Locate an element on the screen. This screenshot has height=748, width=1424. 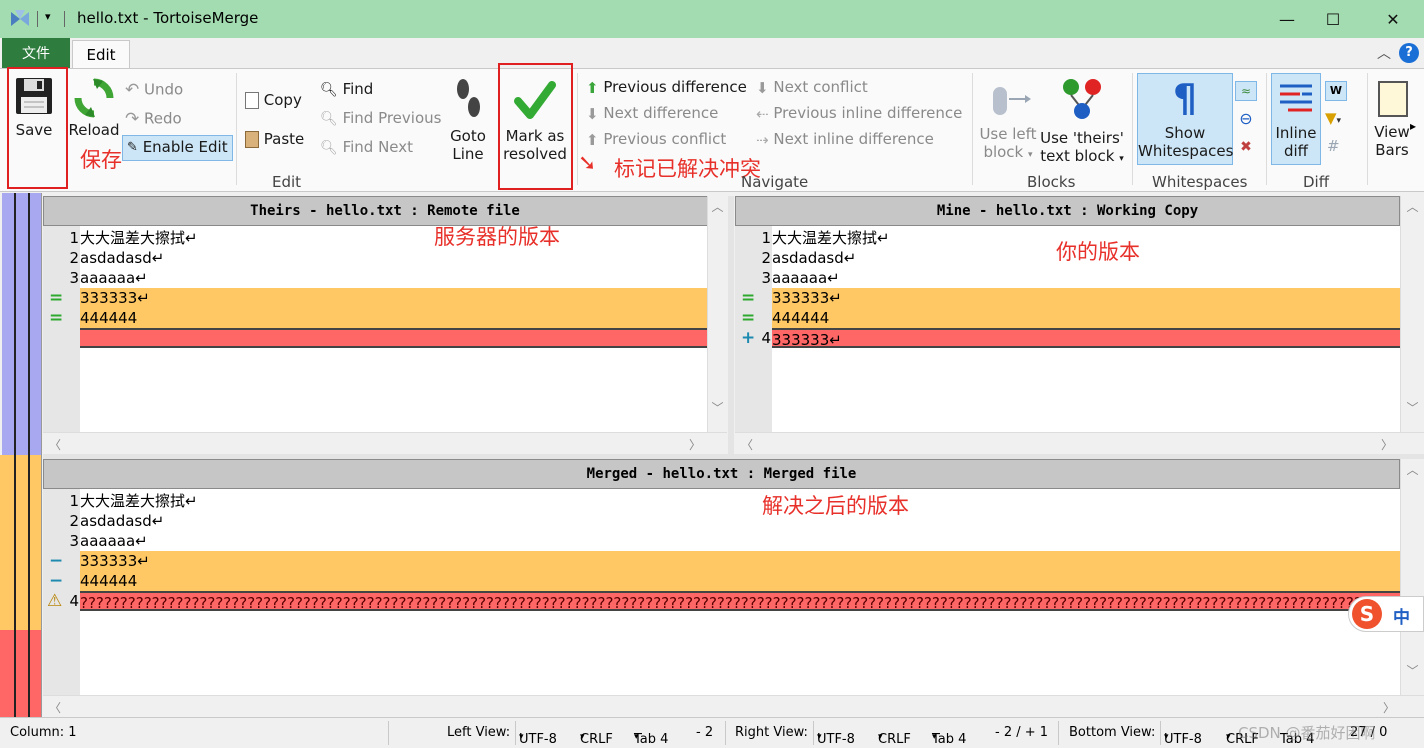
find-next-button: 🔍︎ Find Next is located at coordinates (366, 147).